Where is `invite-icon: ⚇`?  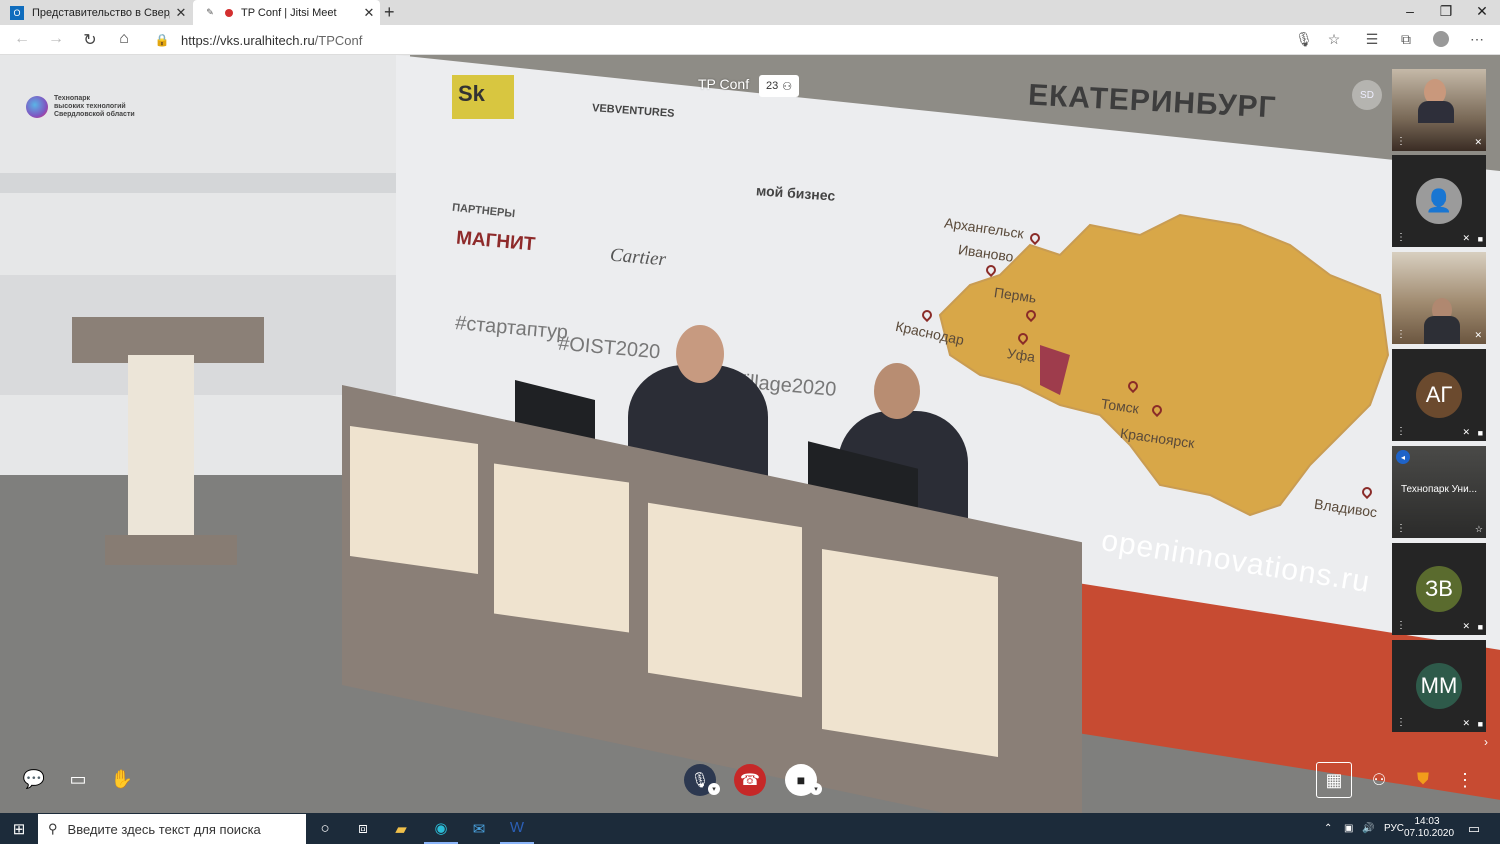
invite-icon: ⚇ is located at coordinates (1379, 780).